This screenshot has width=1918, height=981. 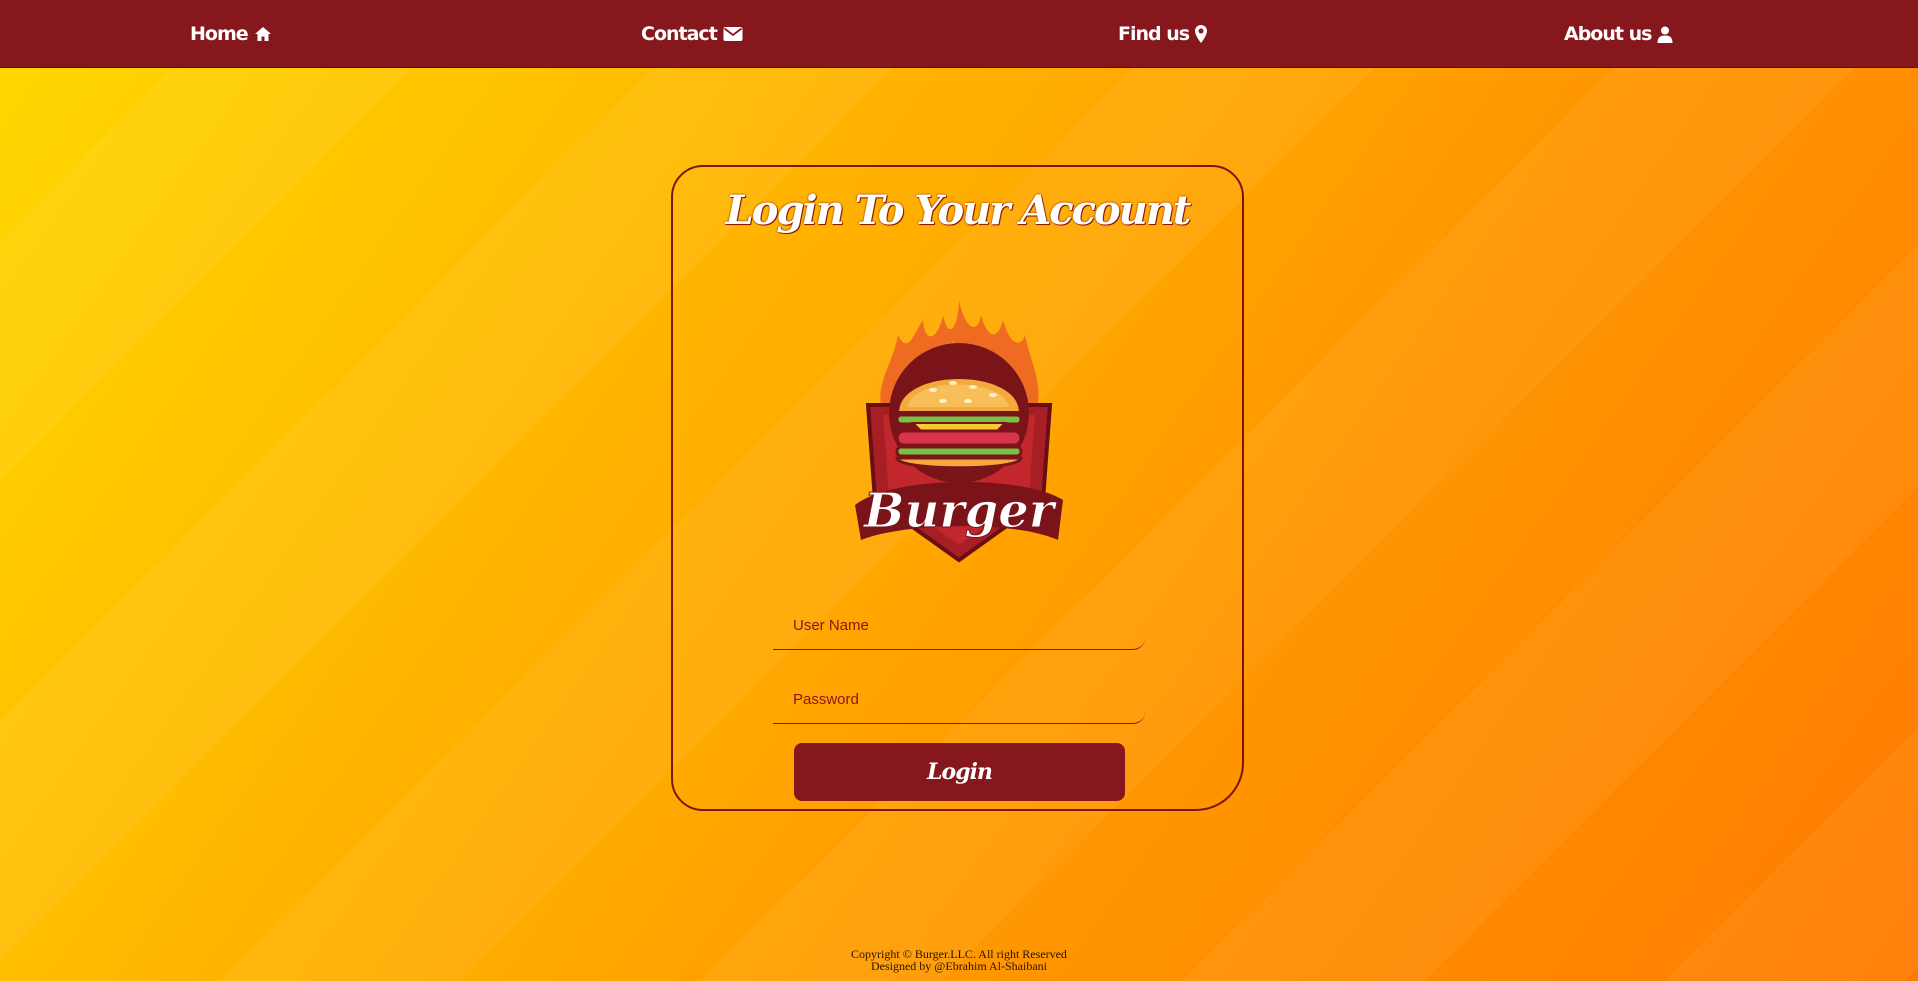 I want to click on nav-home-link: Home, so click(x=231, y=34).